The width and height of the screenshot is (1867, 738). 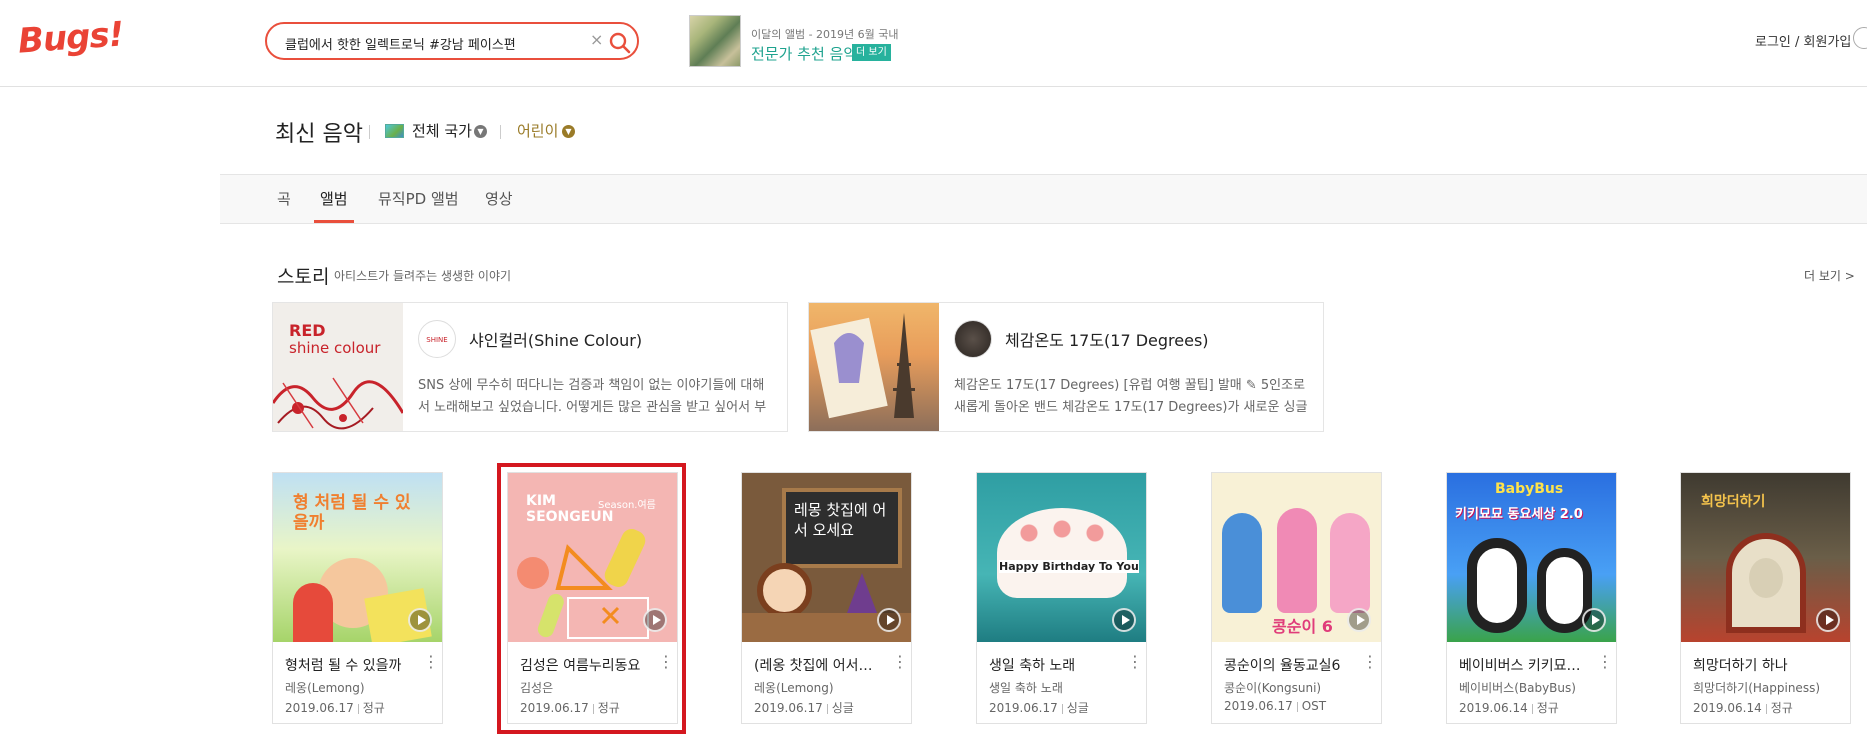 I want to click on tab-songs: 곡, so click(x=284, y=198).